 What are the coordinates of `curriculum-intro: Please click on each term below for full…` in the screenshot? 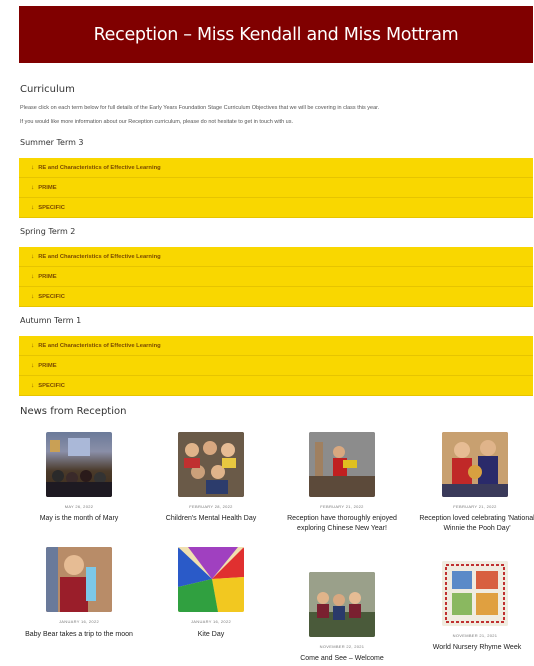 It's located at (276, 115).